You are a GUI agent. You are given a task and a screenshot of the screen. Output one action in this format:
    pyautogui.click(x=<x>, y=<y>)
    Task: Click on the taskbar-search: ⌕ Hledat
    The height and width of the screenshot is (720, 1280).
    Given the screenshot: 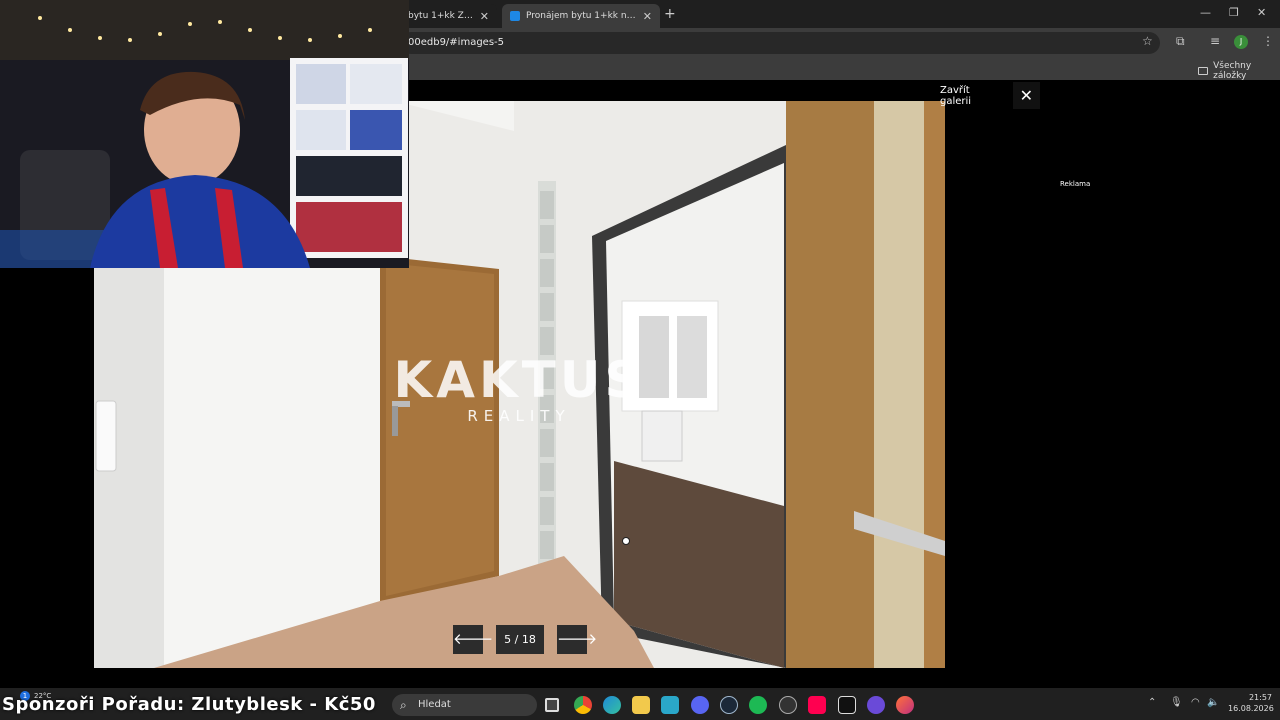 What is the action you would take?
    pyautogui.click(x=464, y=705)
    